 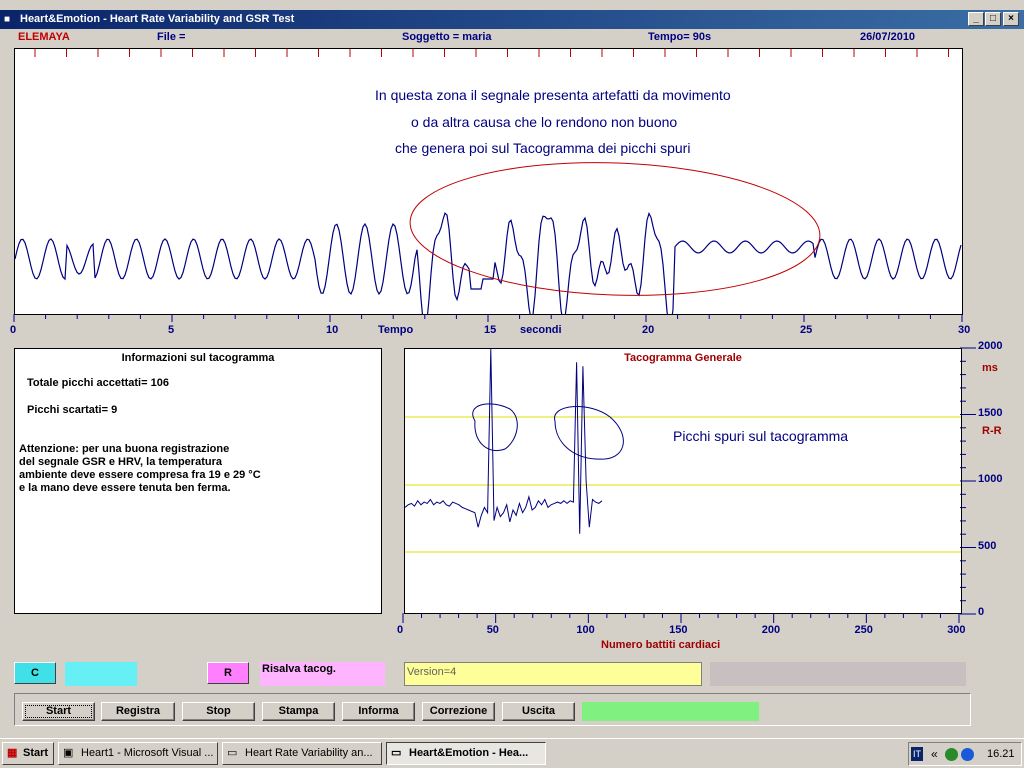 I want to click on x-tick-label-30: 30, so click(x=964, y=330).